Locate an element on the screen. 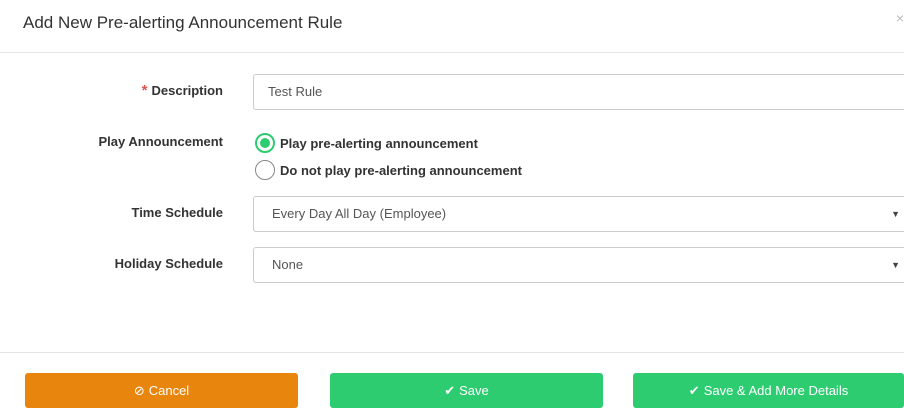 The image size is (904, 408). radio-do-not-play is located at coordinates (265, 170).